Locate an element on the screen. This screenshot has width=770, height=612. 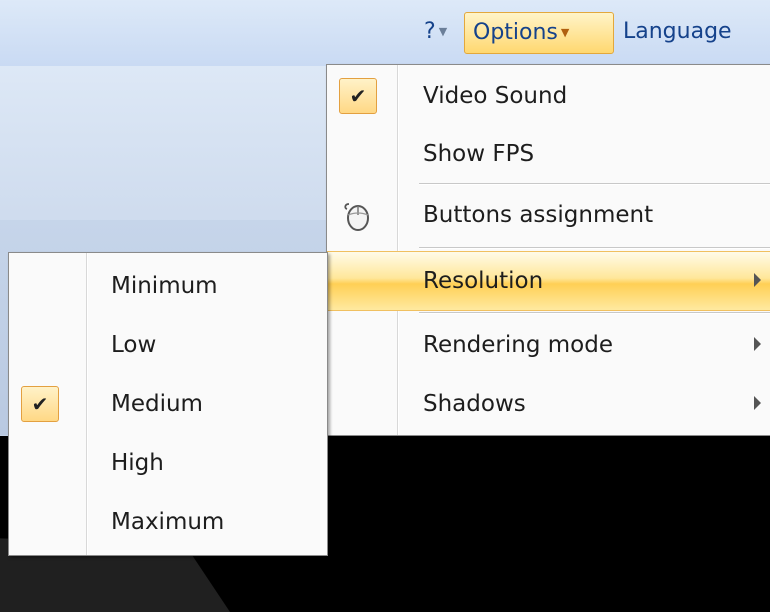
menu-bar: ? ▼ Options ▼ Language is located at coordinates (385, 33).